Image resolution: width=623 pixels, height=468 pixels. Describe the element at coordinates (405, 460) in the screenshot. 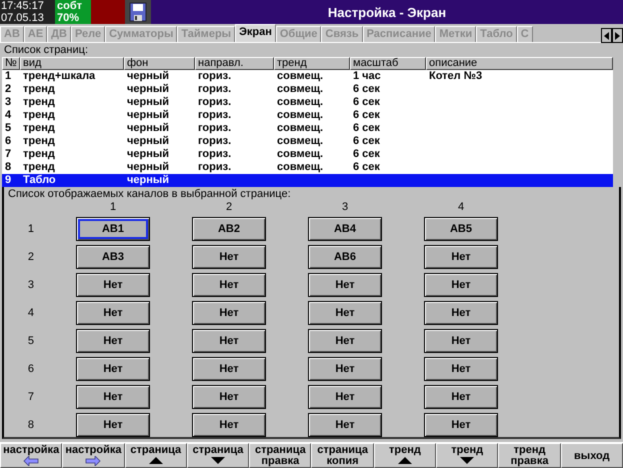

I see `triangle-up-icon` at that location.